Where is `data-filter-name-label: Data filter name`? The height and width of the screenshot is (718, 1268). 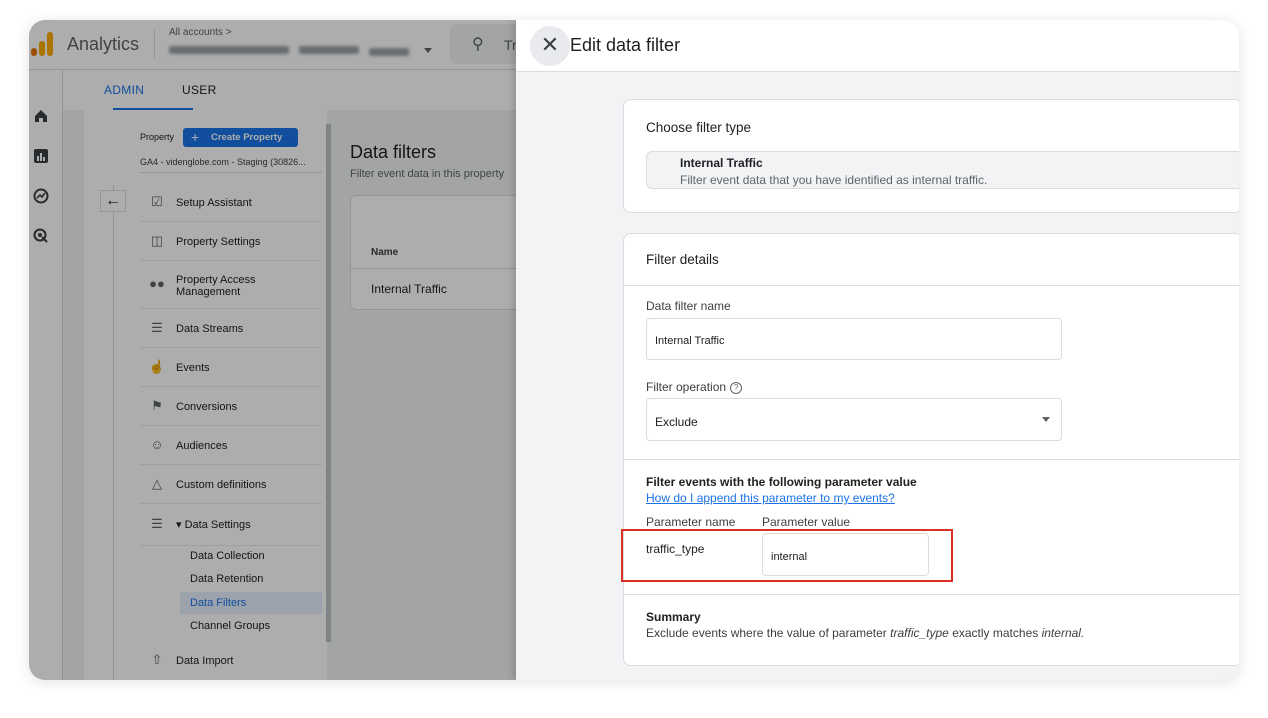
data-filter-name-label: Data filter name is located at coordinates (688, 306).